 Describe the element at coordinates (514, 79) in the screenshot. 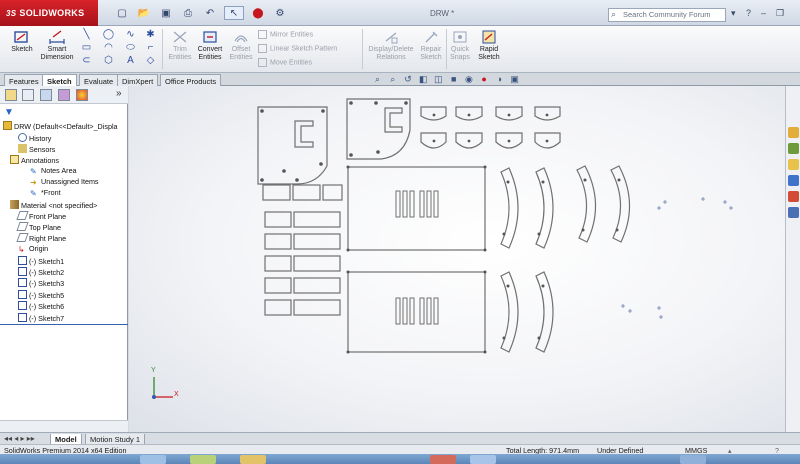

I see `view-settings-icon: ▣` at that location.